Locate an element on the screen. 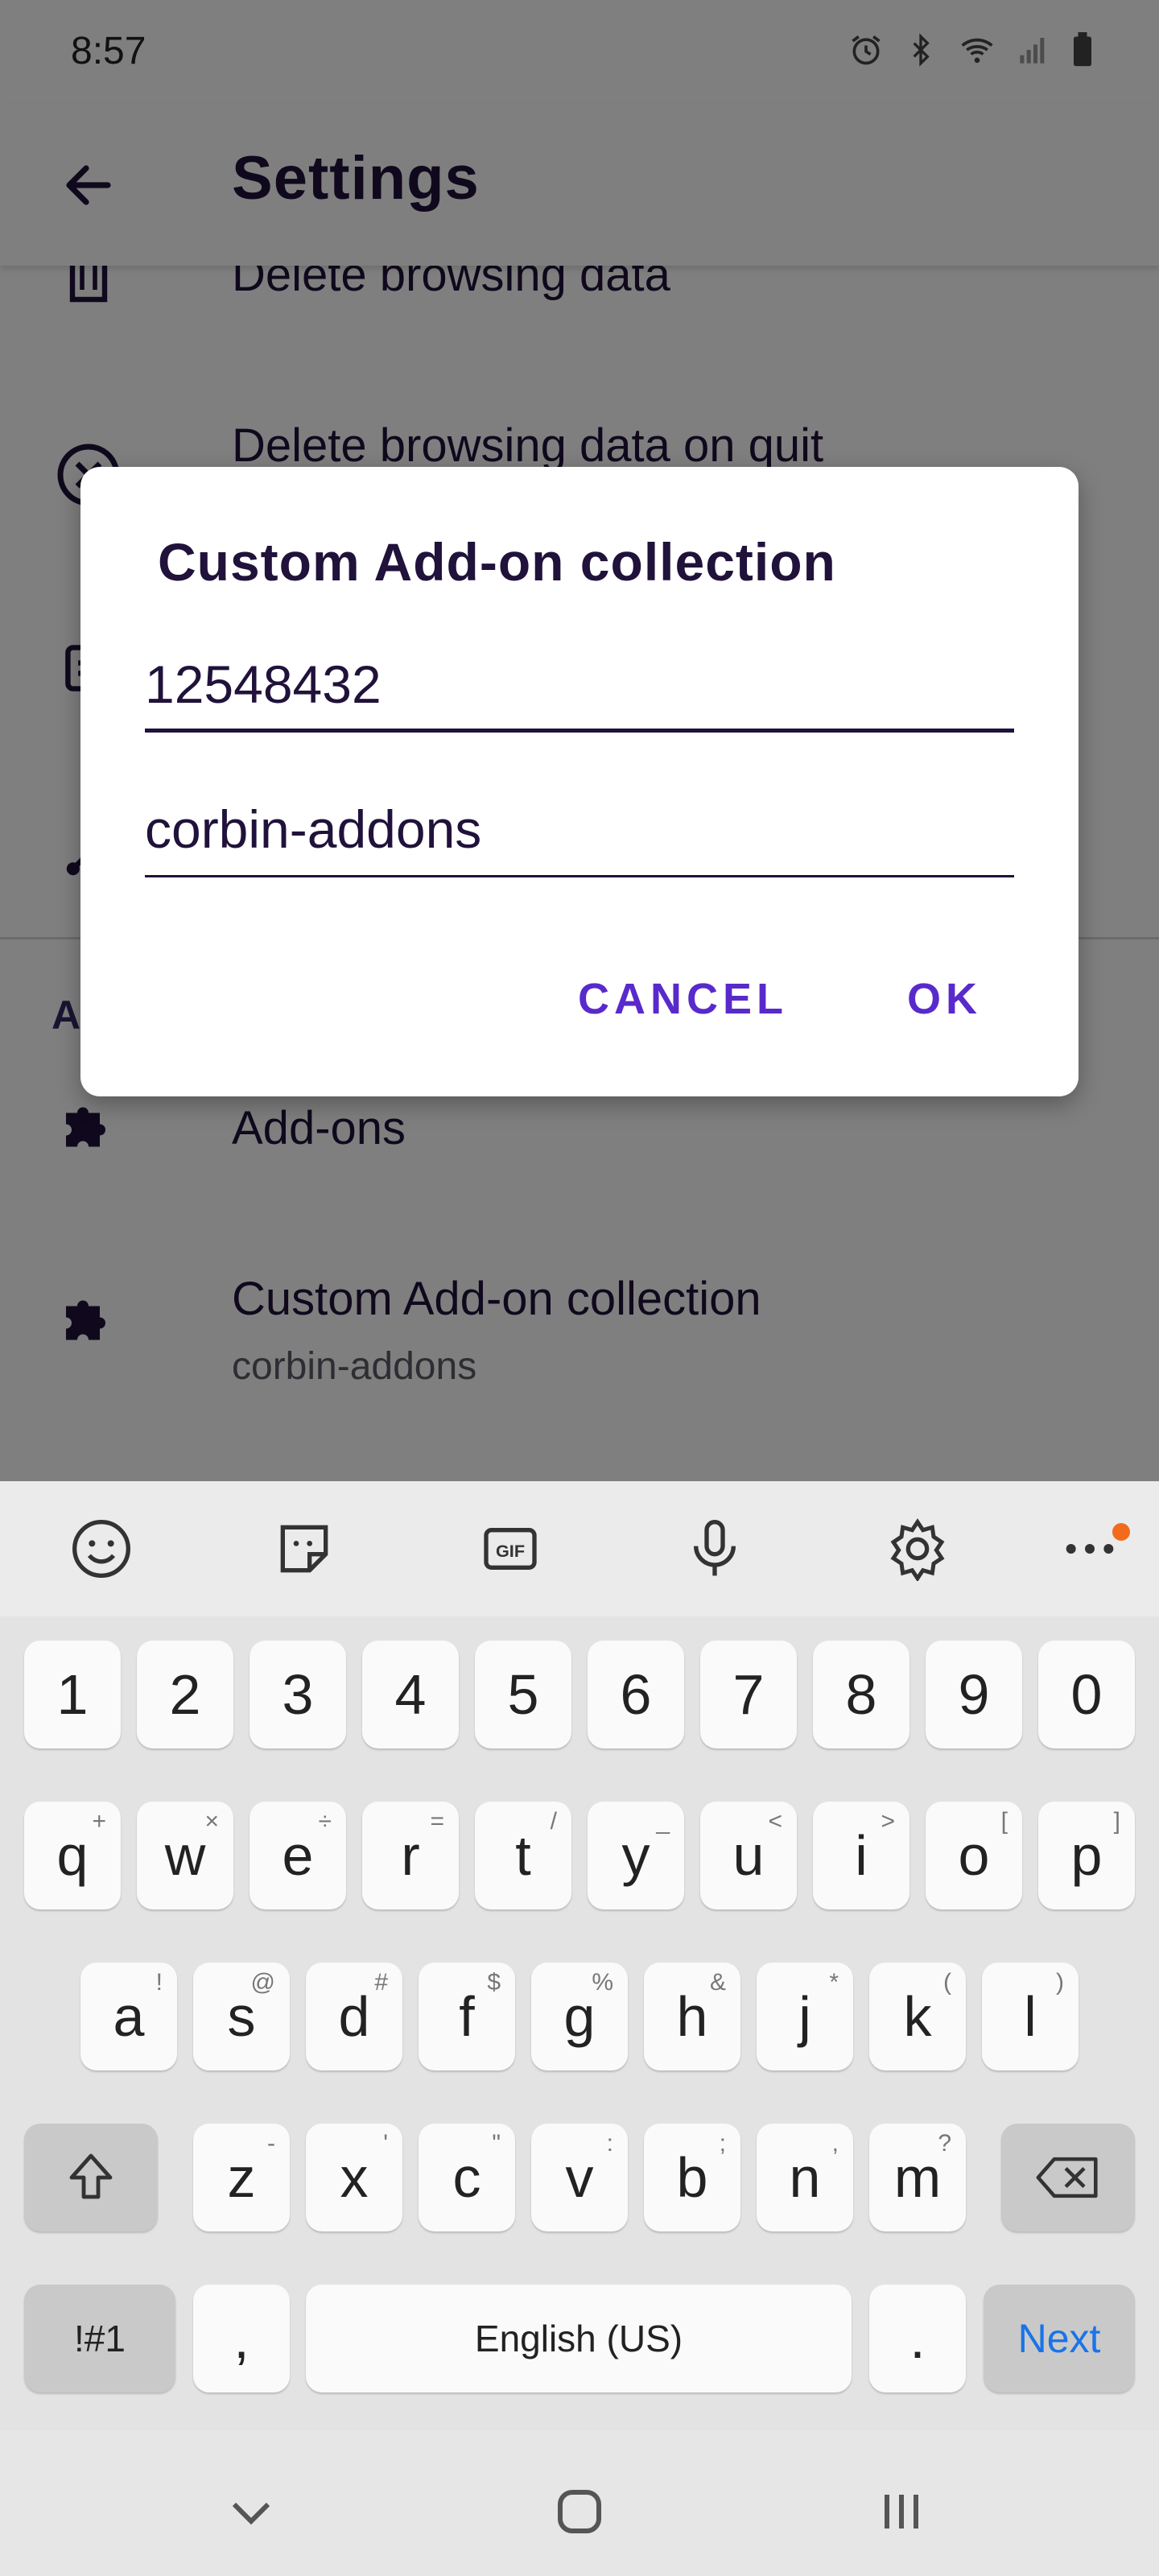  collection-owner-input is located at coordinates (579, 684).